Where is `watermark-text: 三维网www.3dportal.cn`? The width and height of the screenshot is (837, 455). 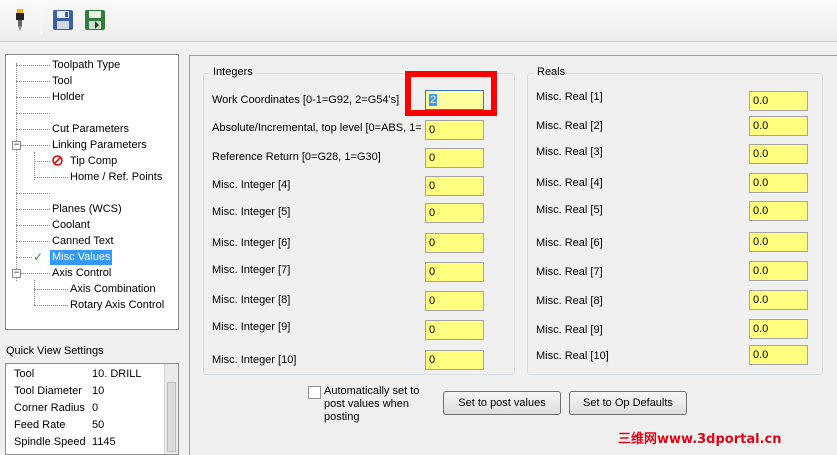
watermark-text: 三维网www.3dportal.cn is located at coordinates (700, 439).